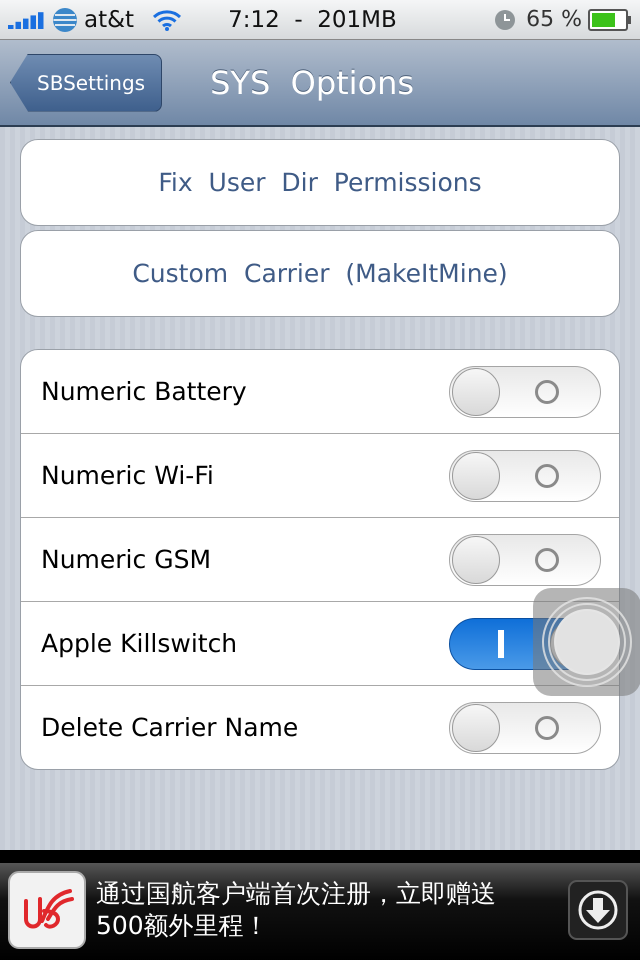 The image size is (640, 960). Describe the element at coordinates (501, 644) in the screenshot. I see `on-icon` at that location.